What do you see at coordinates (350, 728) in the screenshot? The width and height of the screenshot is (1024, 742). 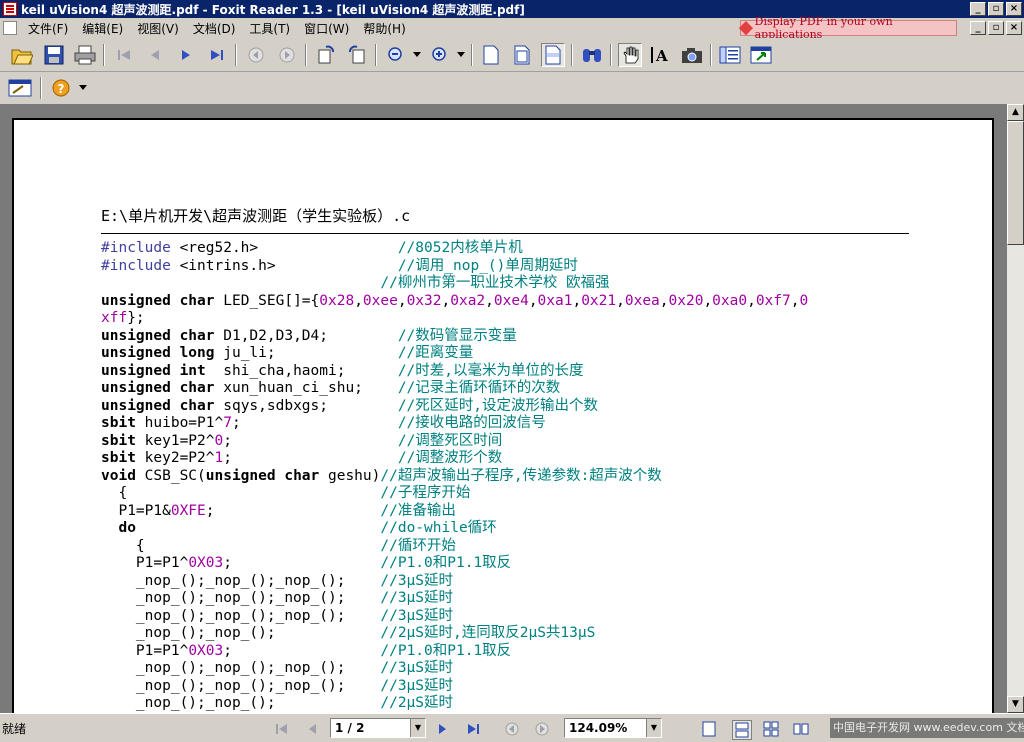 I see `page-number-value: 1 / 2` at bounding box center [350, 728].